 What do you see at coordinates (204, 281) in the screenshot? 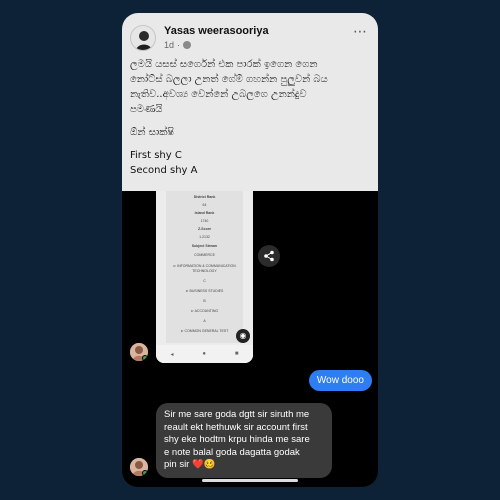
I see `shot-line: C` at bounding box center [204, 281].